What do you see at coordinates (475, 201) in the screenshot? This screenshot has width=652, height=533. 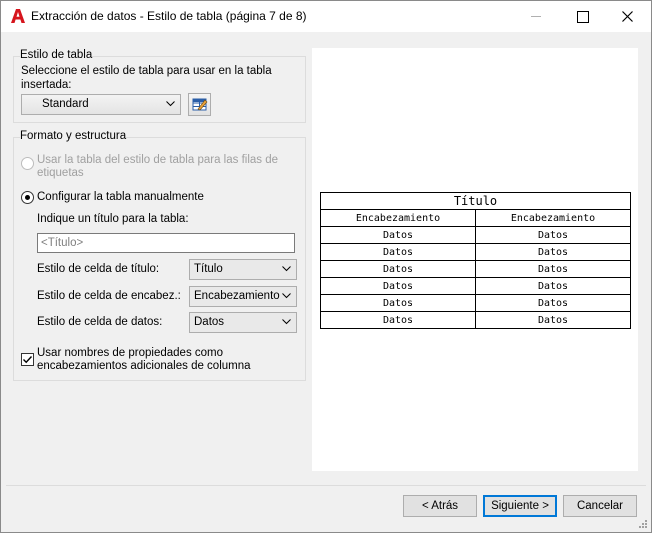 I see `preview-title-cell: Título` at bounding box center [475, 201].